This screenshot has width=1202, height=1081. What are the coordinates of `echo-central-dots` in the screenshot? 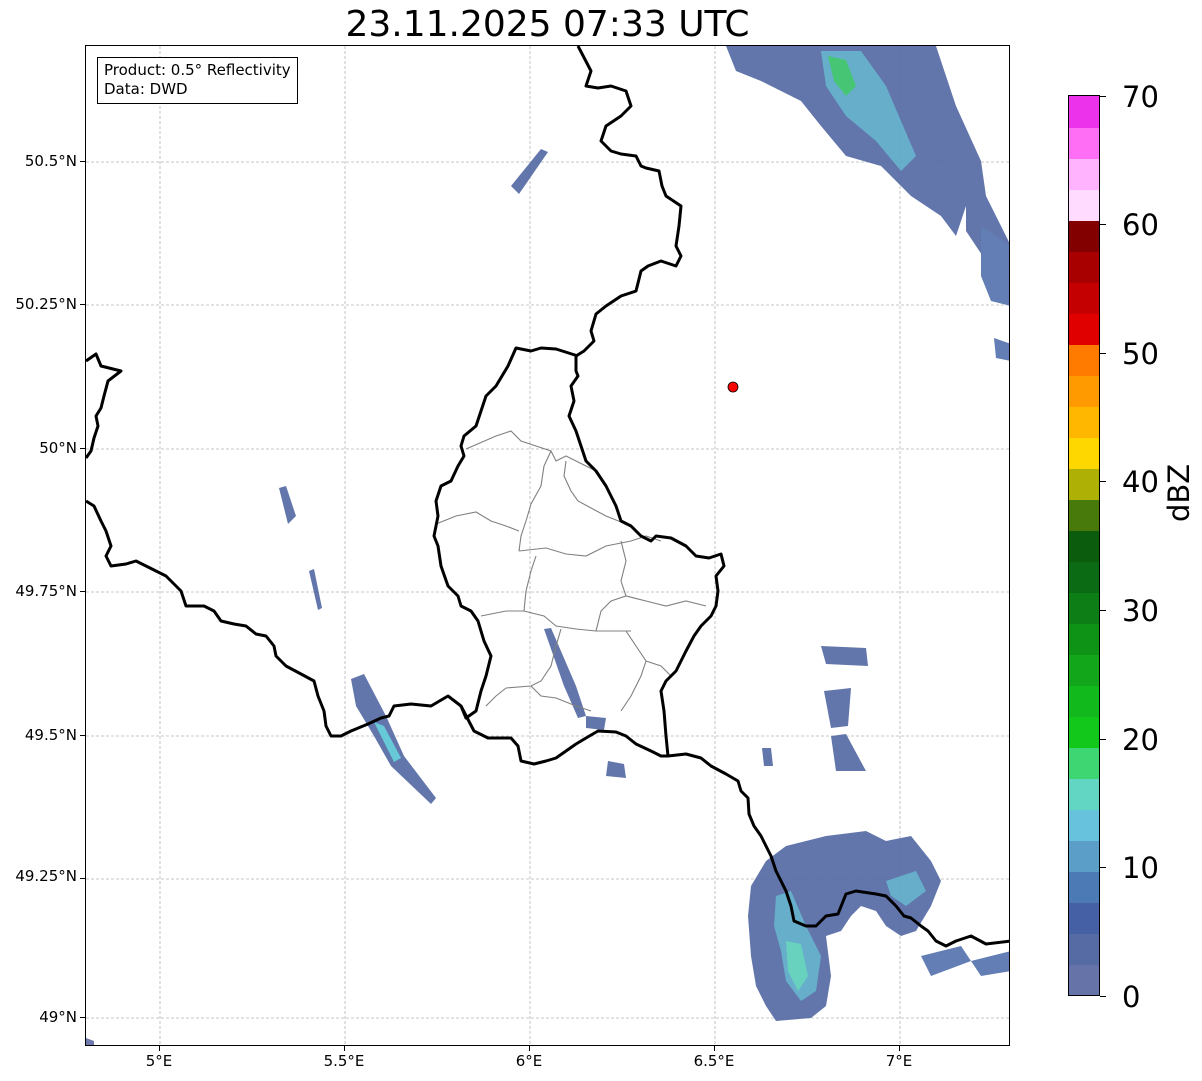 It's located at (606, 747).